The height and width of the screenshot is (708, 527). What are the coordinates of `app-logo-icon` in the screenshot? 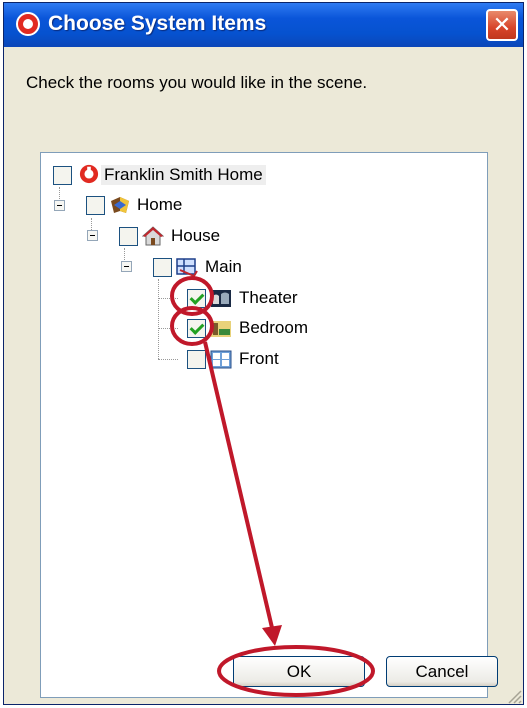 It's located at (28, 24).